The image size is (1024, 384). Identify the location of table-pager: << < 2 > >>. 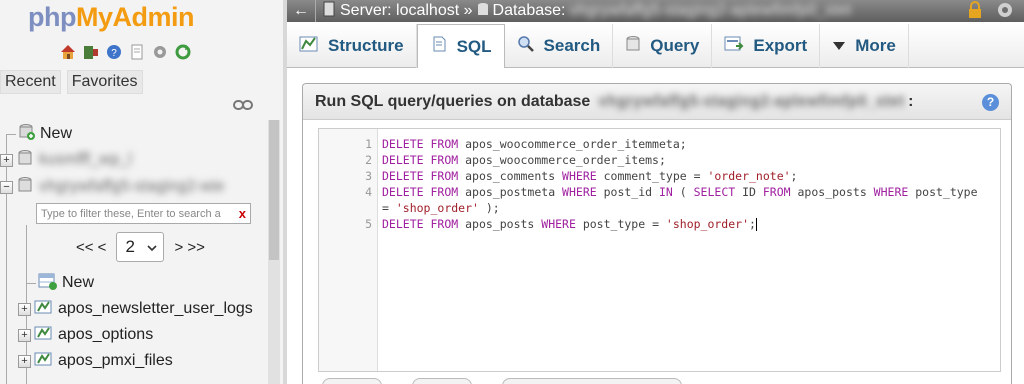
(140, 247).